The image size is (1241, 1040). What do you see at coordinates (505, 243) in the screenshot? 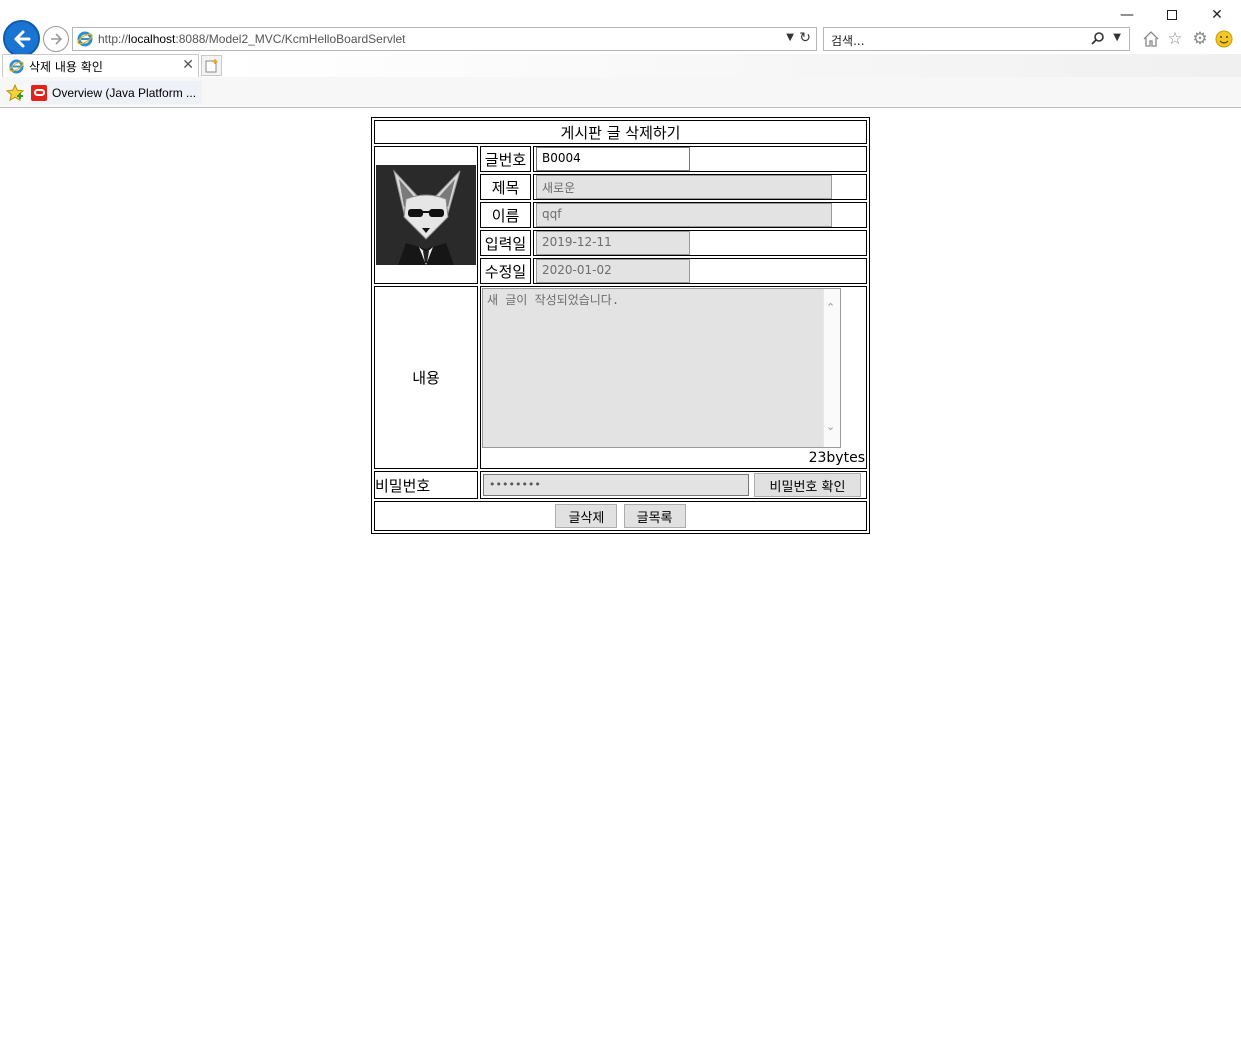
I see `created-date-label: 입력일` at bounding box center [505, 243].